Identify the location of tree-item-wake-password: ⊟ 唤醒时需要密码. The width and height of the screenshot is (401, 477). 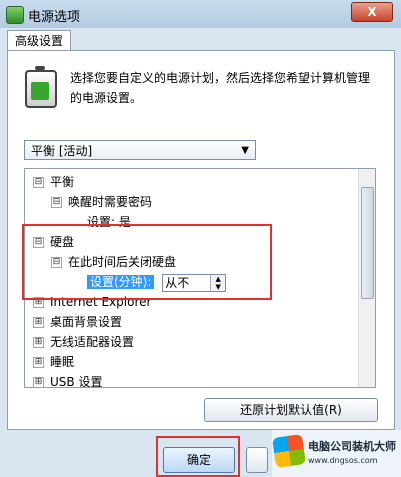
(101, 202).